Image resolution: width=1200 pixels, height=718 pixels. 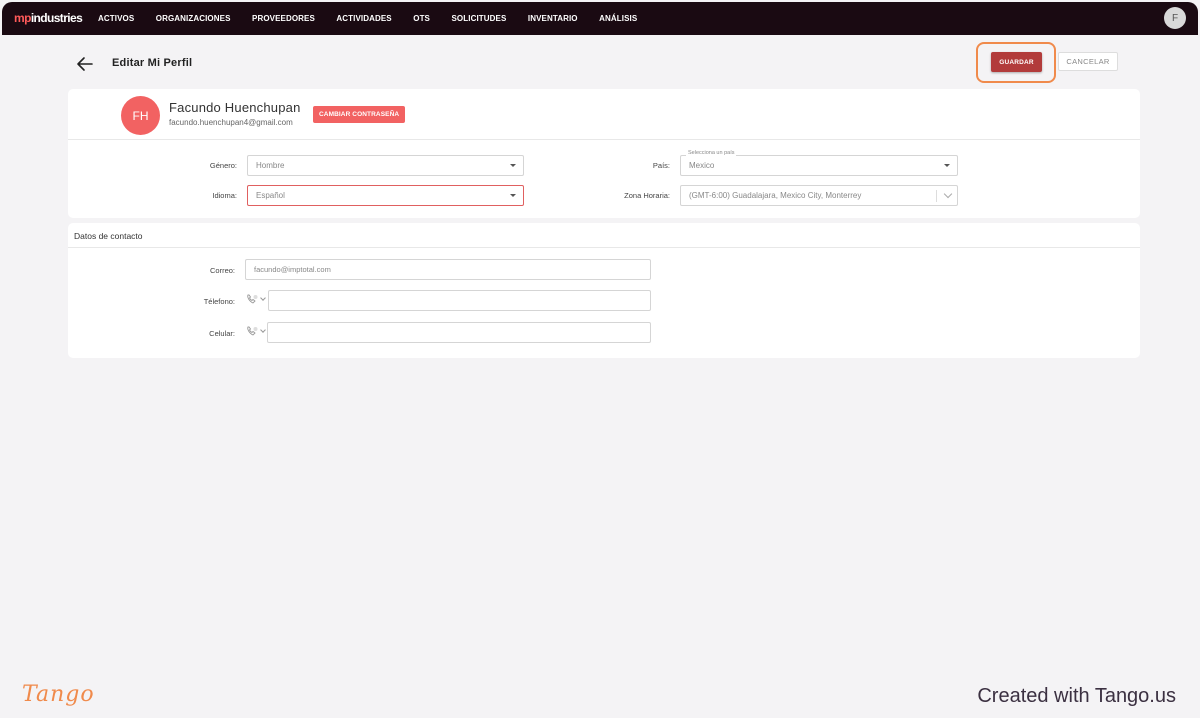 What do you see at coordinates (140, 115) in the screenshot?
I see `profile-avatar: FH` at bounding box center [140, 115].